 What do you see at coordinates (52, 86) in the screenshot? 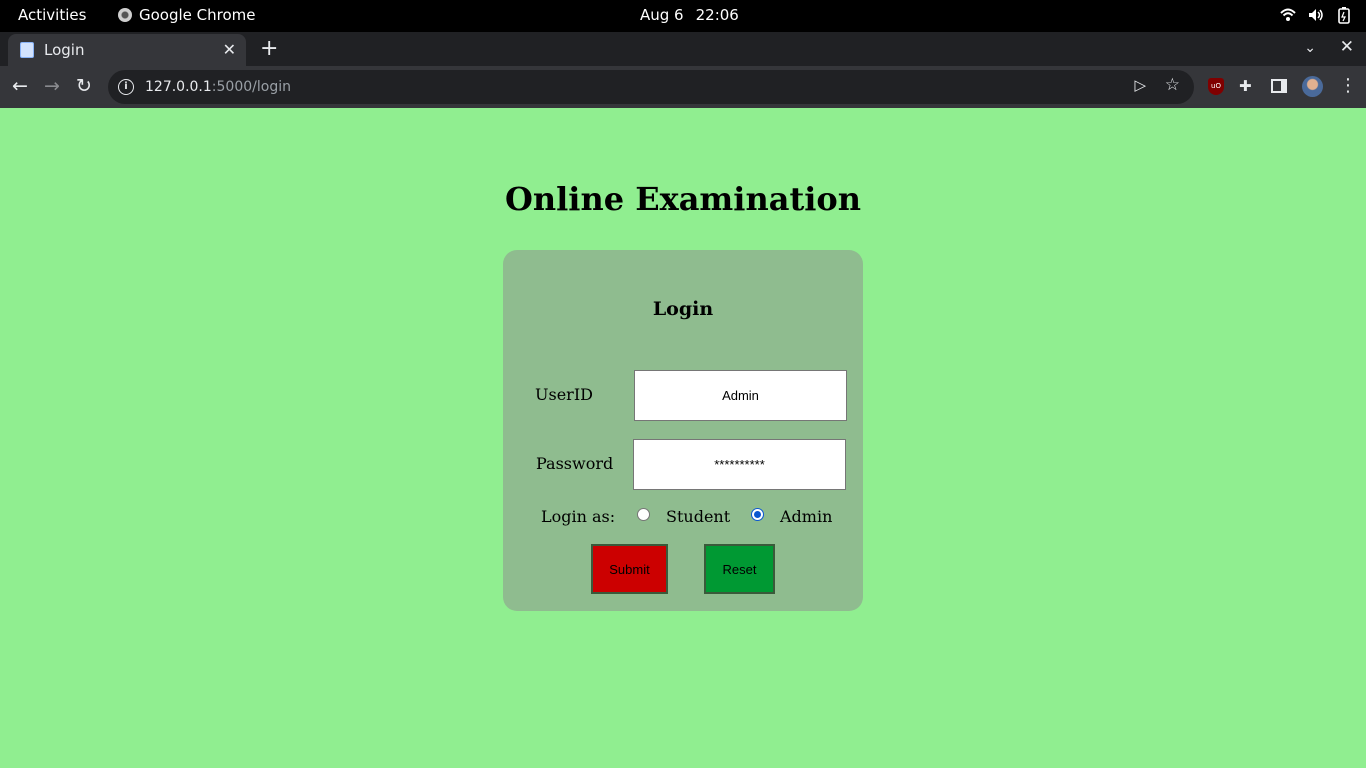
I see `forward-arrow-icon: →` at bounding box center [52, 86].